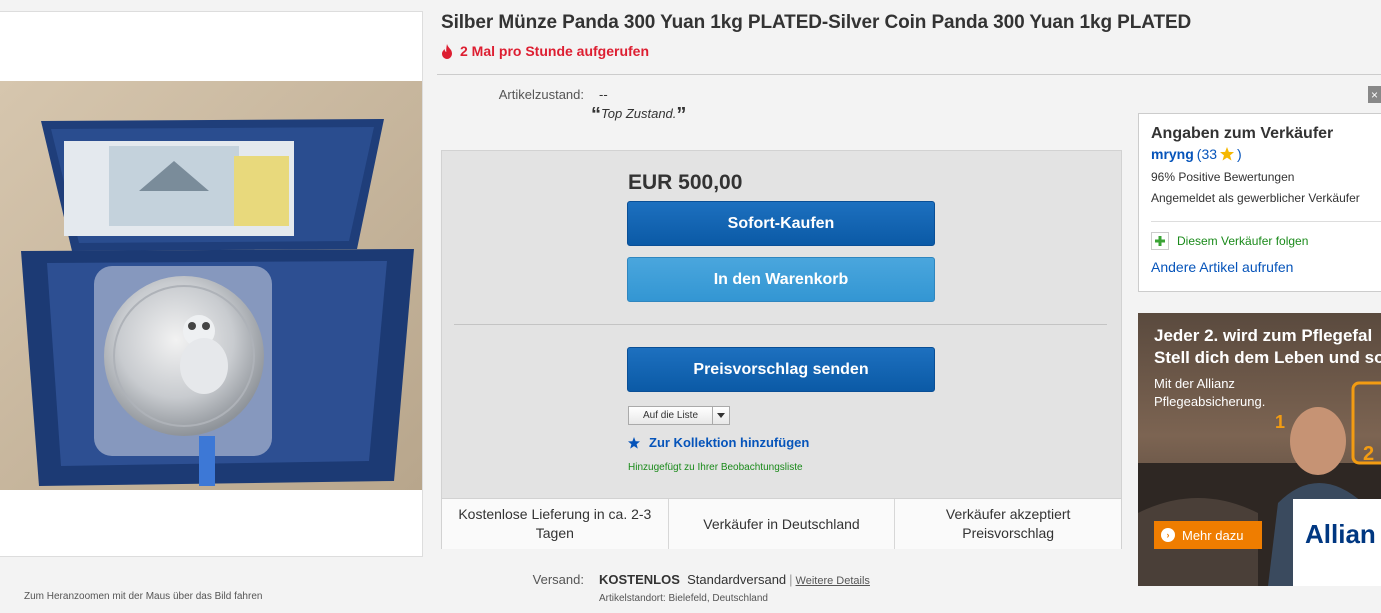 Image resolution: width=1381 pixels, height=613 pixels. I want to click on seller-name-link: mryng, so click(1172, 154).